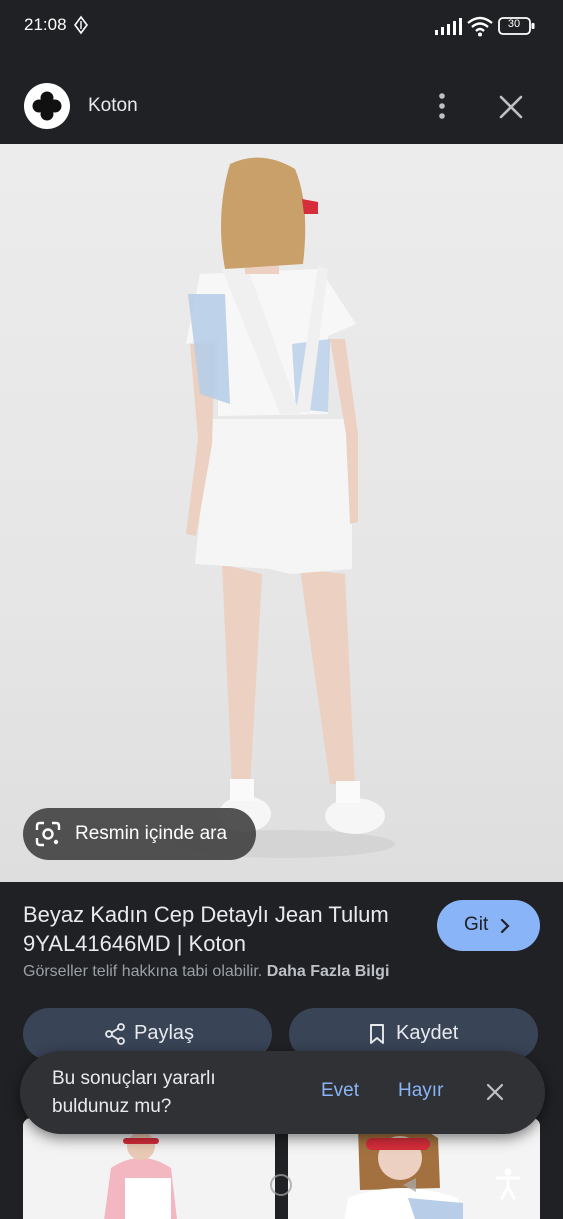 The height and width of the screenshot is (1219, 563). Describe the element at coordinates (427, 1033) in the screenshot. I see `save-label: Kaydet` at that location.